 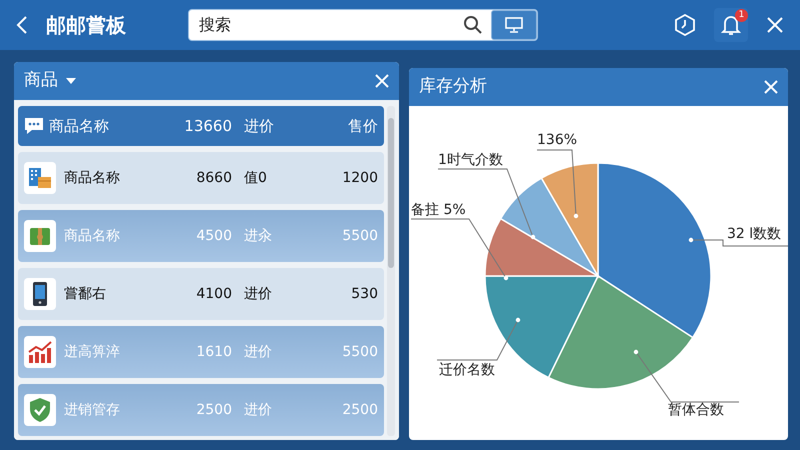 I want to click on chevron-left-icon, so click(x=22, y=25).